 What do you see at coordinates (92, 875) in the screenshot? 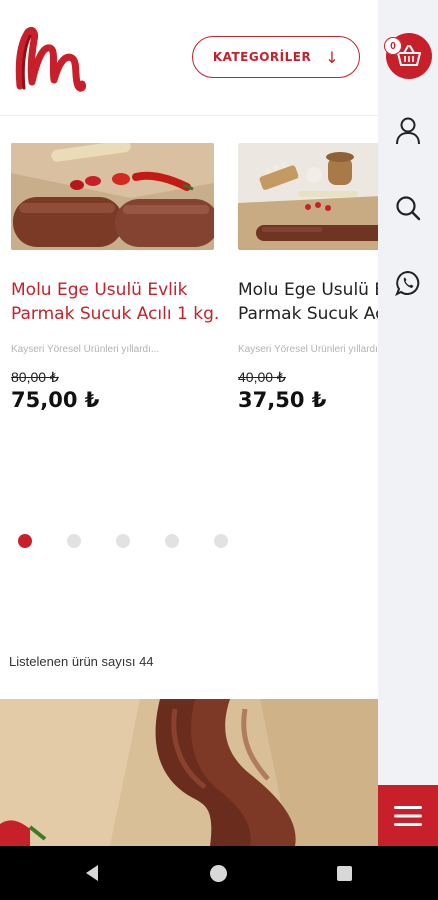
I see `back-icon` at bounding box center [92, 875].